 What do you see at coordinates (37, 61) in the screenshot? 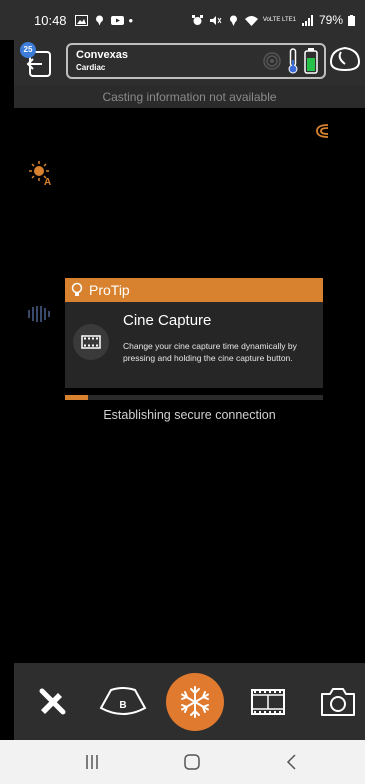
I see `exit-button: 25` at bounding box center [37, 61].